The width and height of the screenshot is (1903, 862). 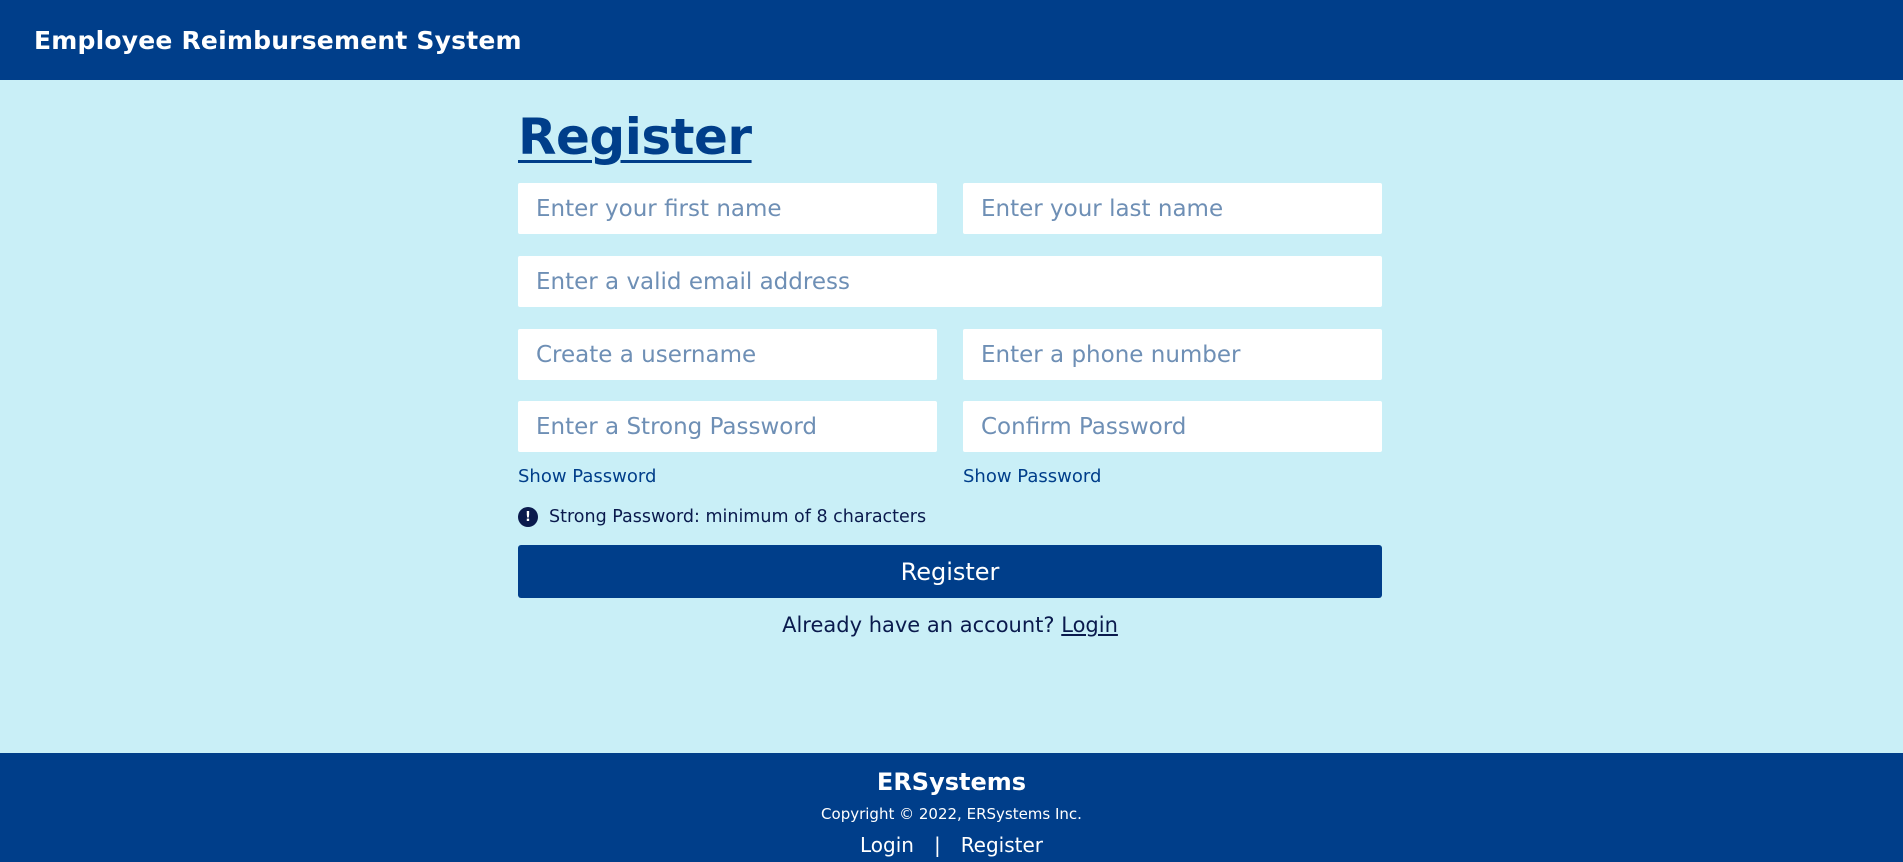 I want to click on site-header: Employee Reimbursement System, so click(x=951, y=40).